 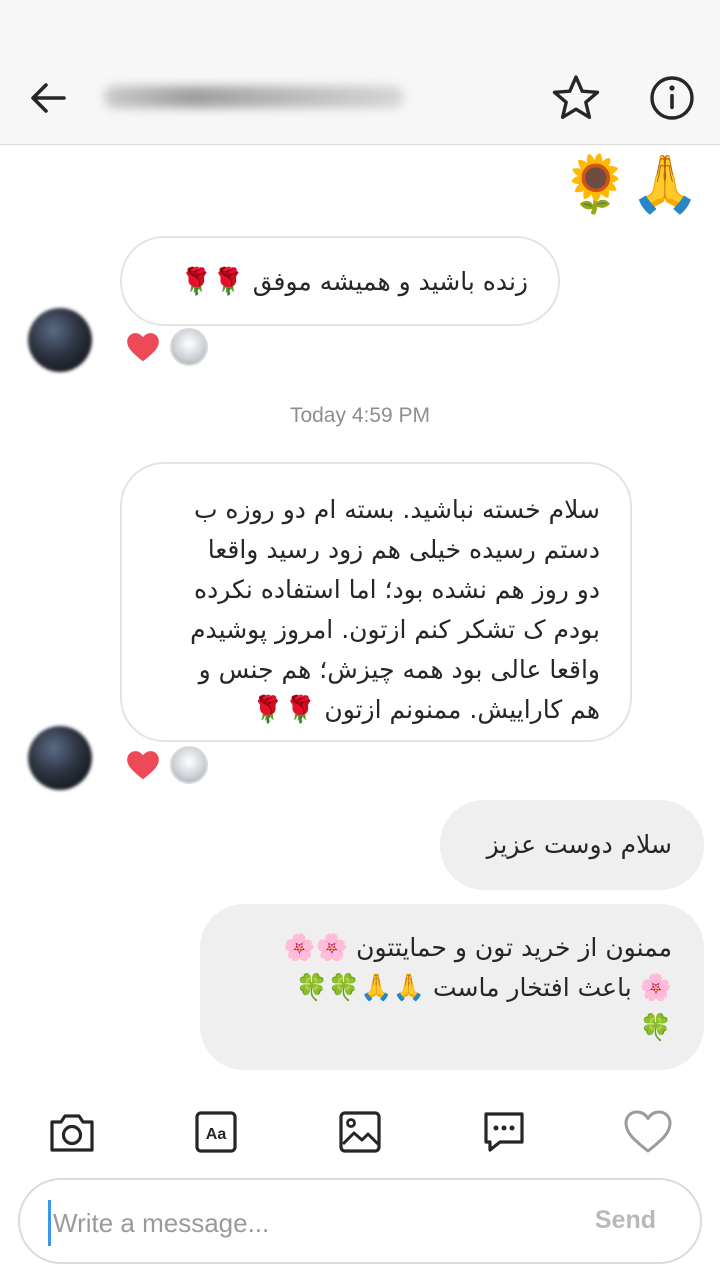 What do you see at coordinates (397, 589) in the screenshot?
I see `message-line: دو روز هم نشده بود؛ اما استفاده نکرده` at bounding box center [397, 589].